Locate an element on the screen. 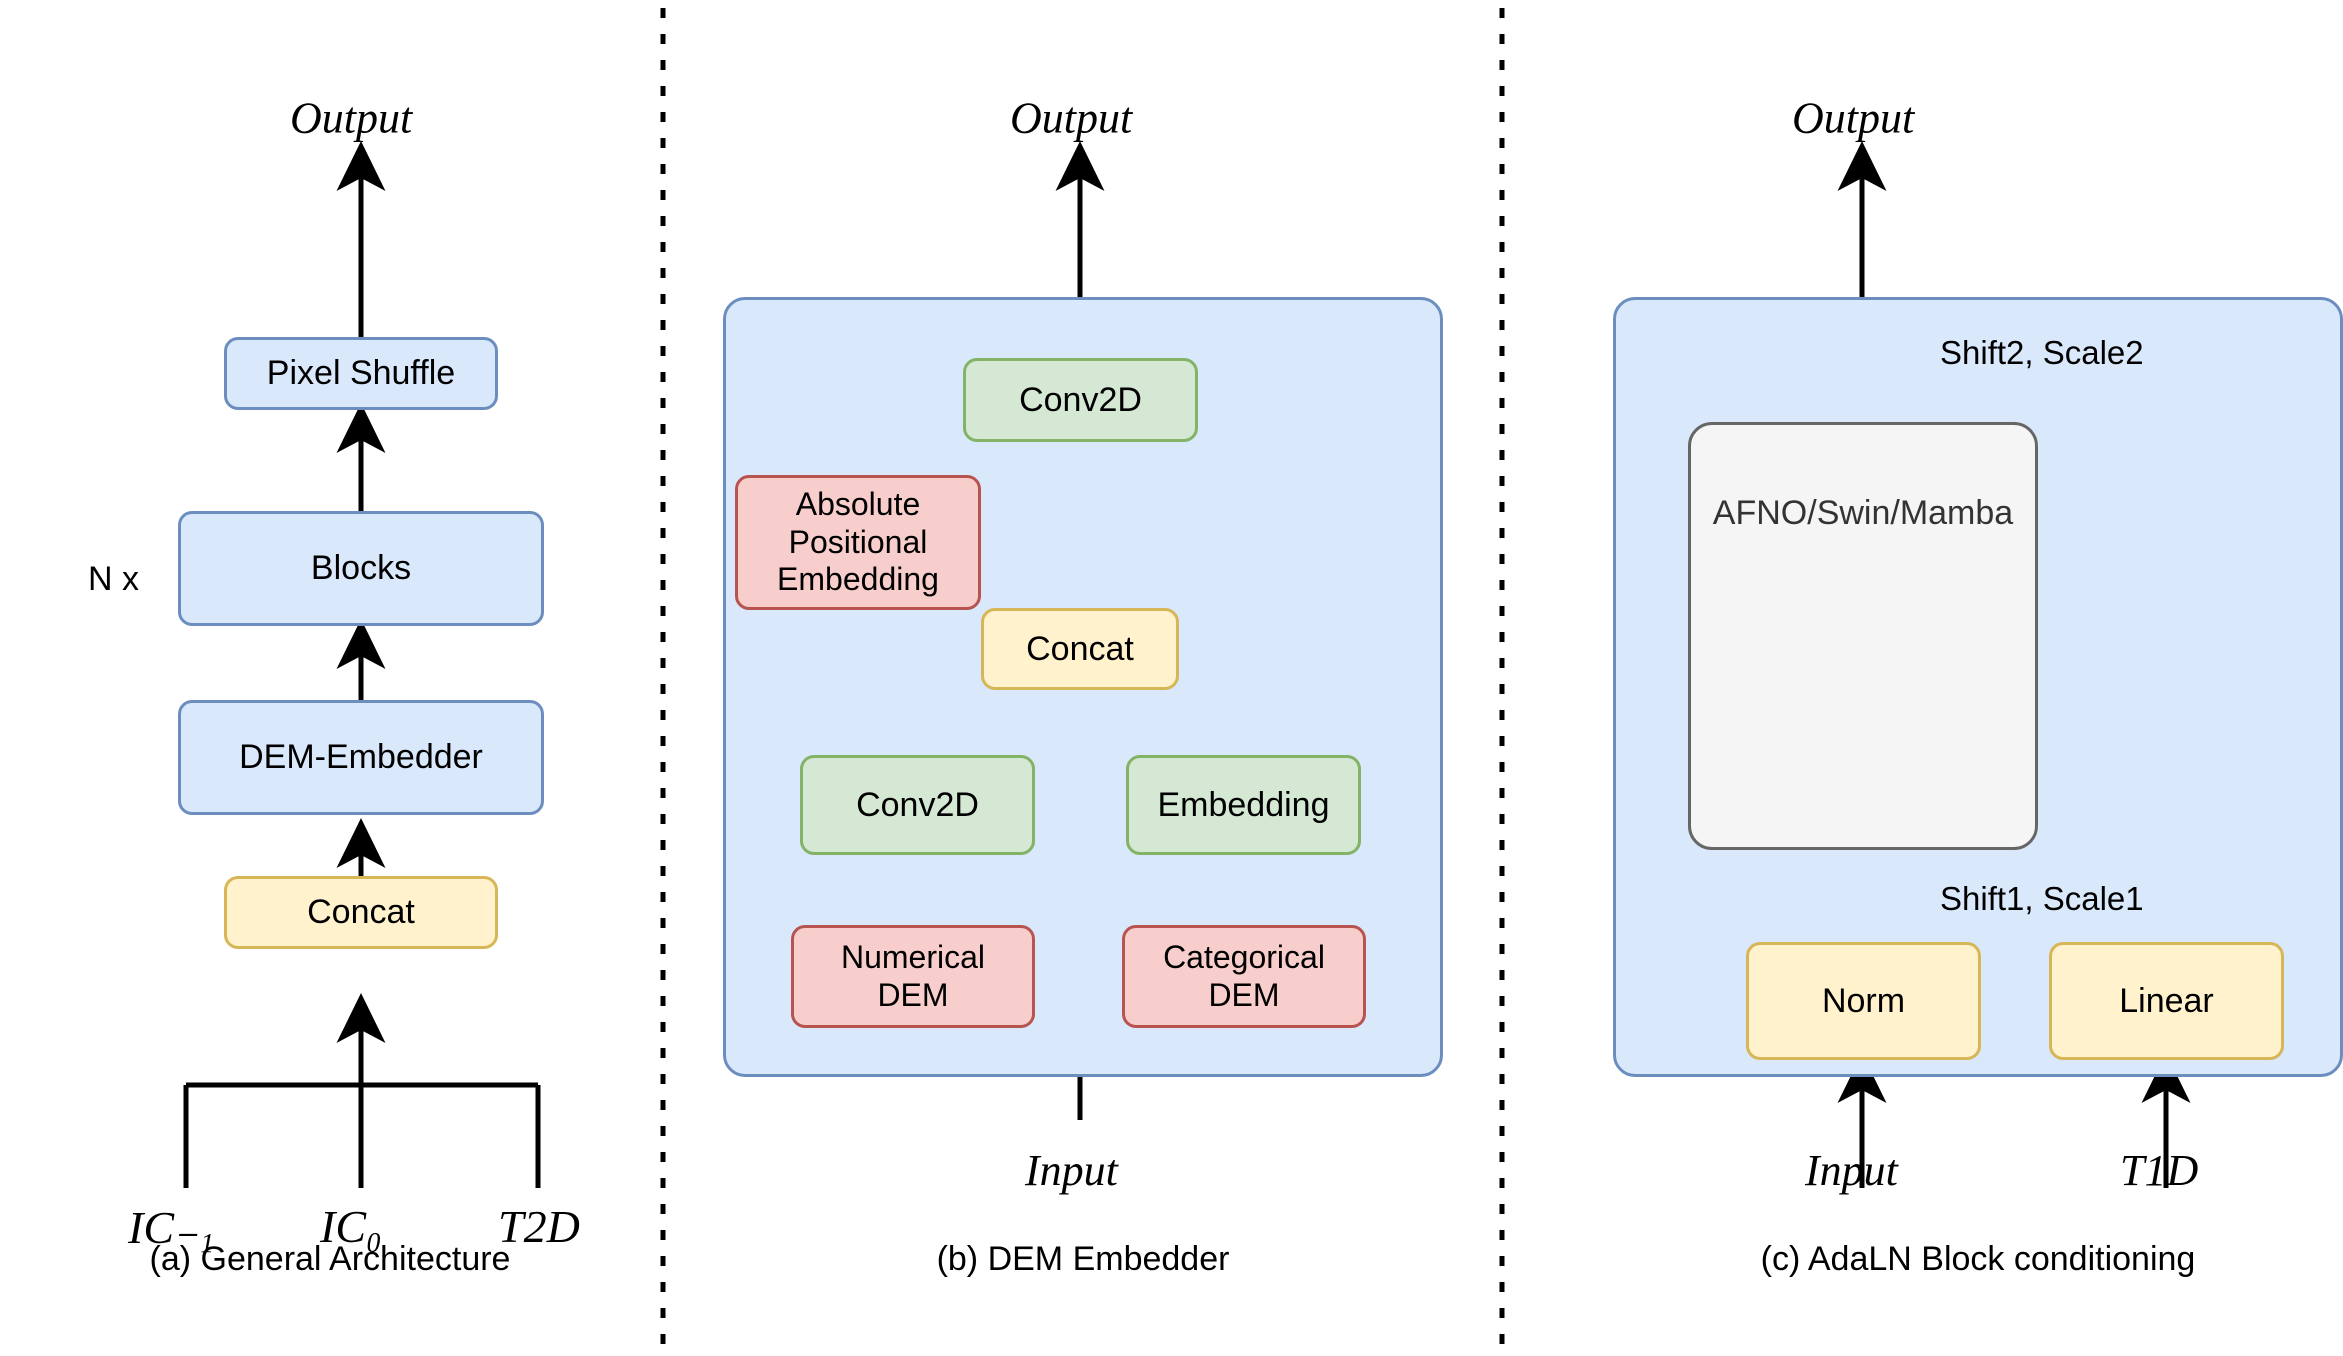  node-blocks: Blocks is located at coordinates (361, 568).